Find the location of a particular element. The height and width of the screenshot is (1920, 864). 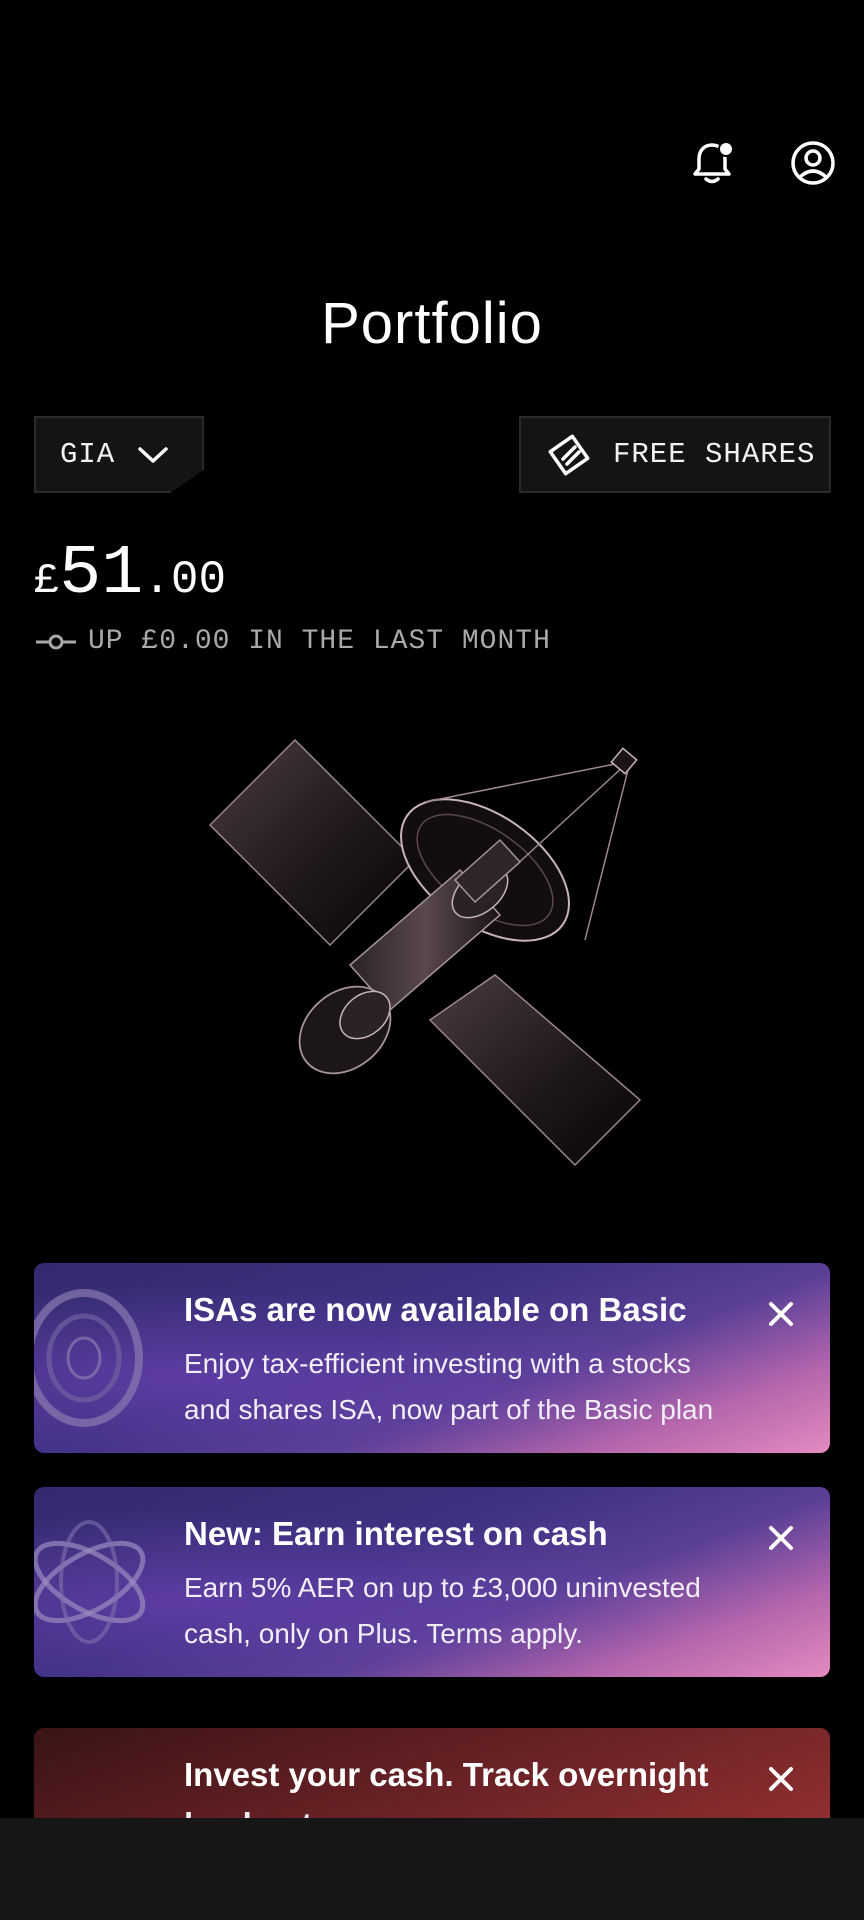

account-type-dropdown: GIA is located at coordinates (119, 454).